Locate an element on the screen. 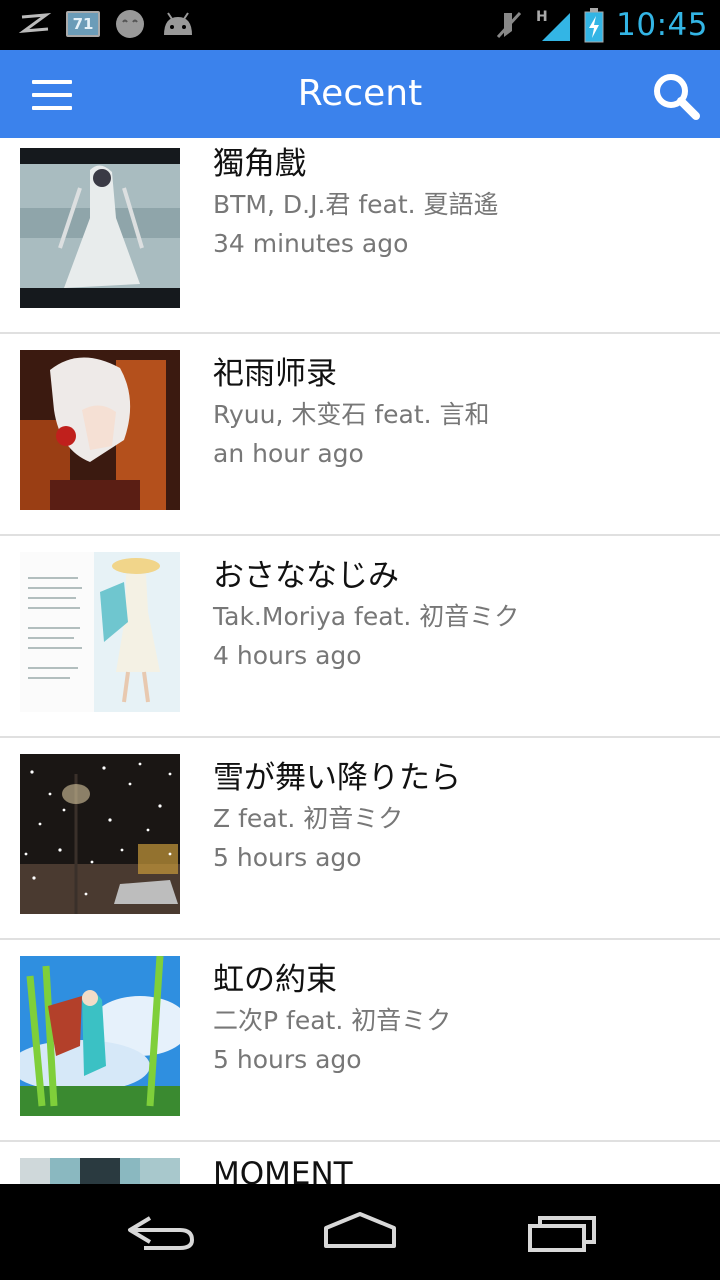 The height and width of the screenshot is (1280, 720). signal-z-icon is located at coordinates (35, 23).